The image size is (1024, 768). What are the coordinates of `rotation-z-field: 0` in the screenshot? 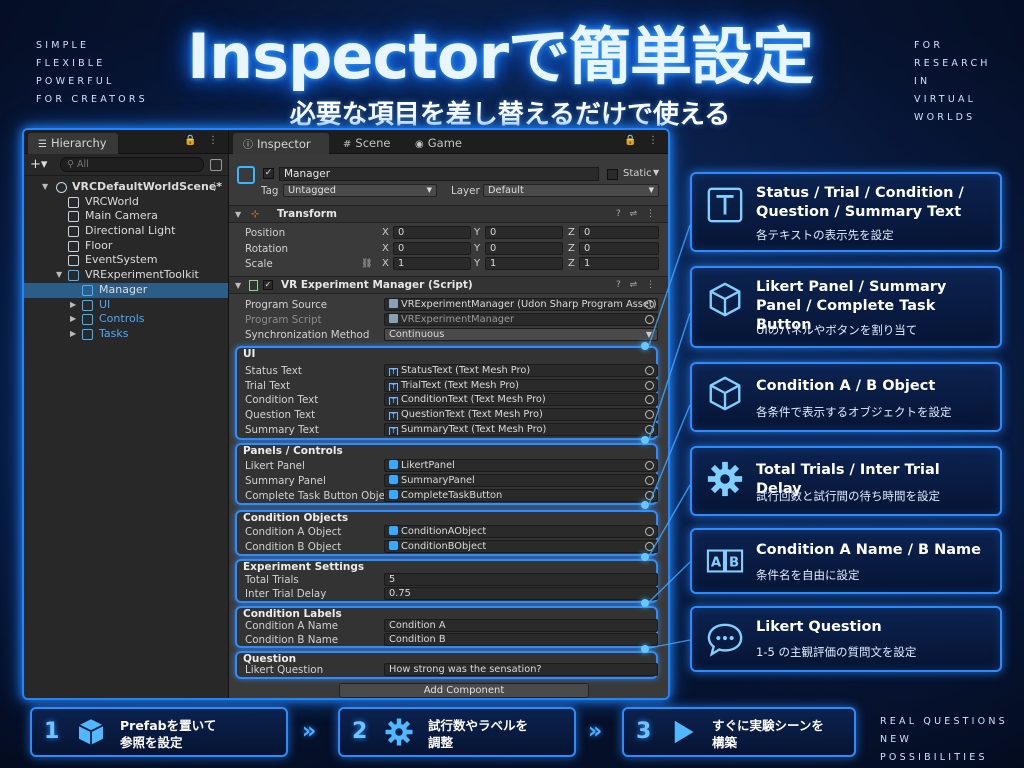 It's located at (619, 248).